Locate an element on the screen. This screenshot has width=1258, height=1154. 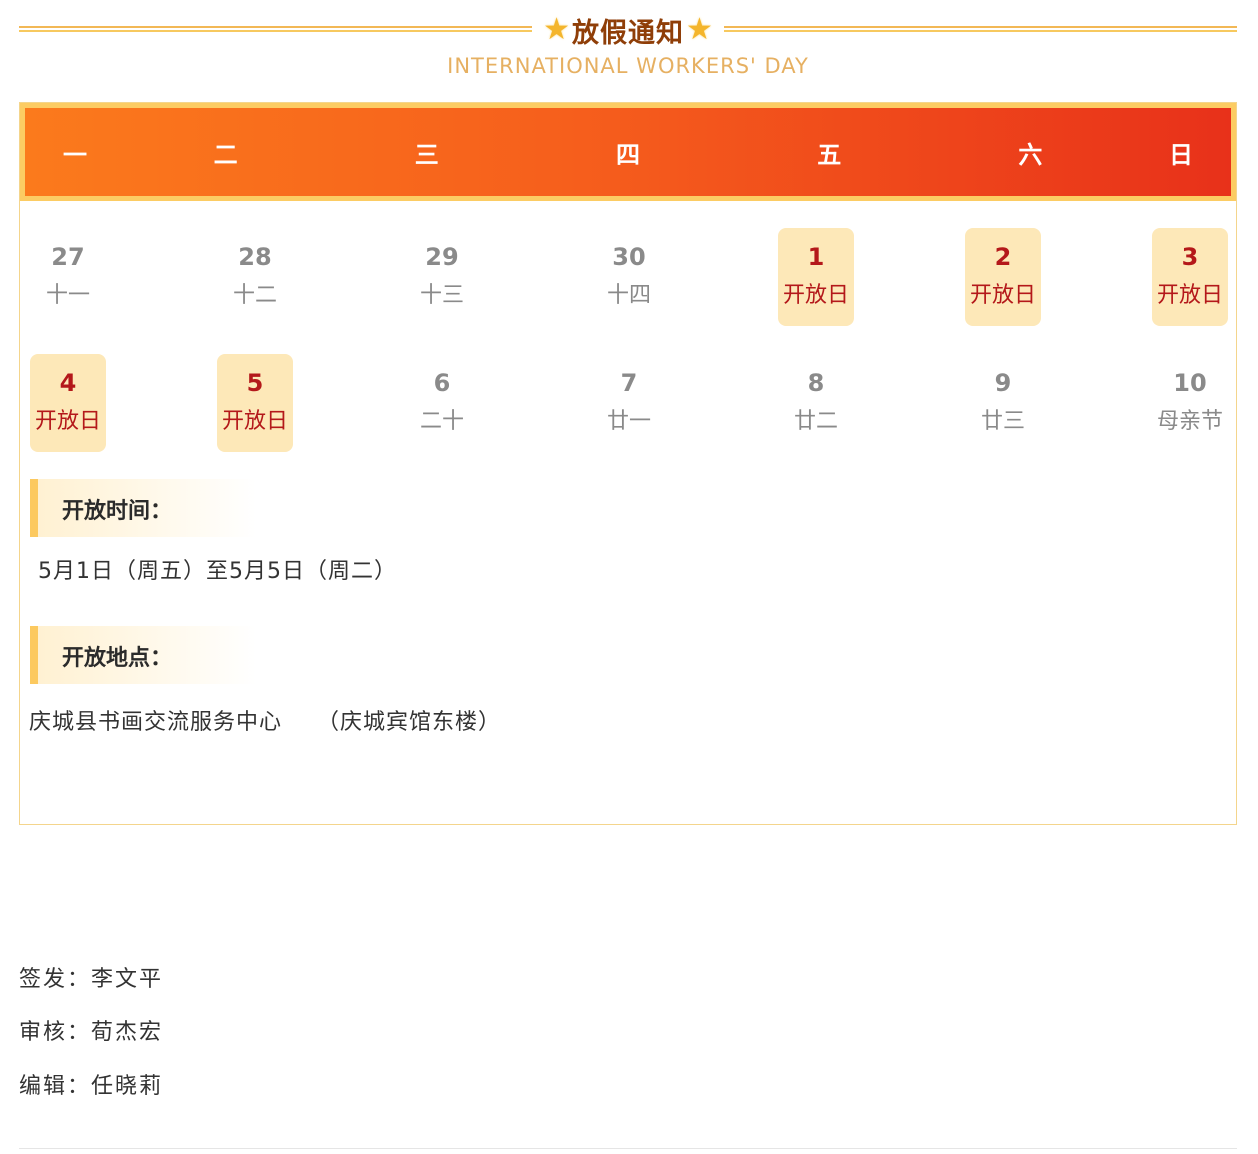
weekday-label: 一 is located at coordinates (75, 154).